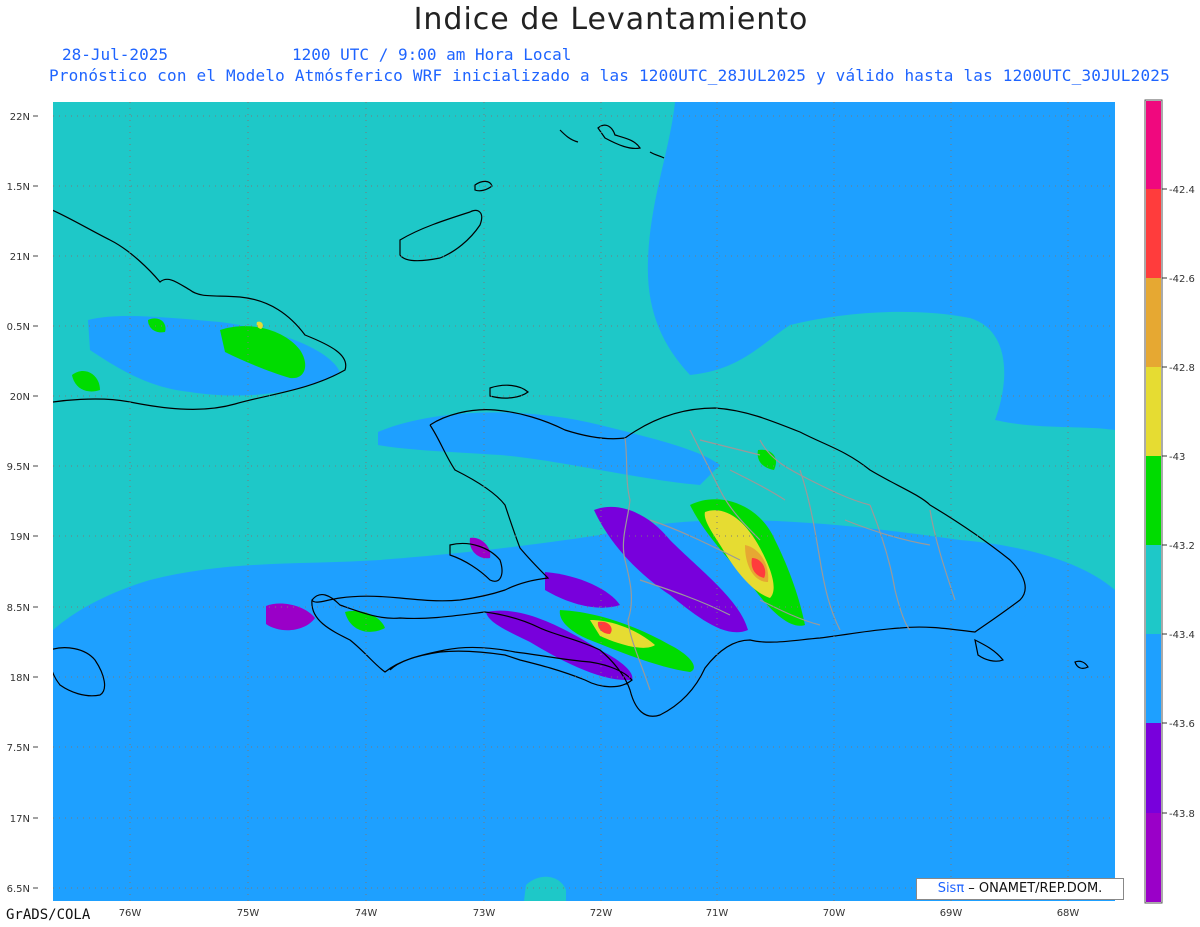 This screenshot has height=927, width=1200. What do you see at coordinates (20, 678) in the screenshot?
I see `lat-label: 18N` at bounding box center [20, 678].